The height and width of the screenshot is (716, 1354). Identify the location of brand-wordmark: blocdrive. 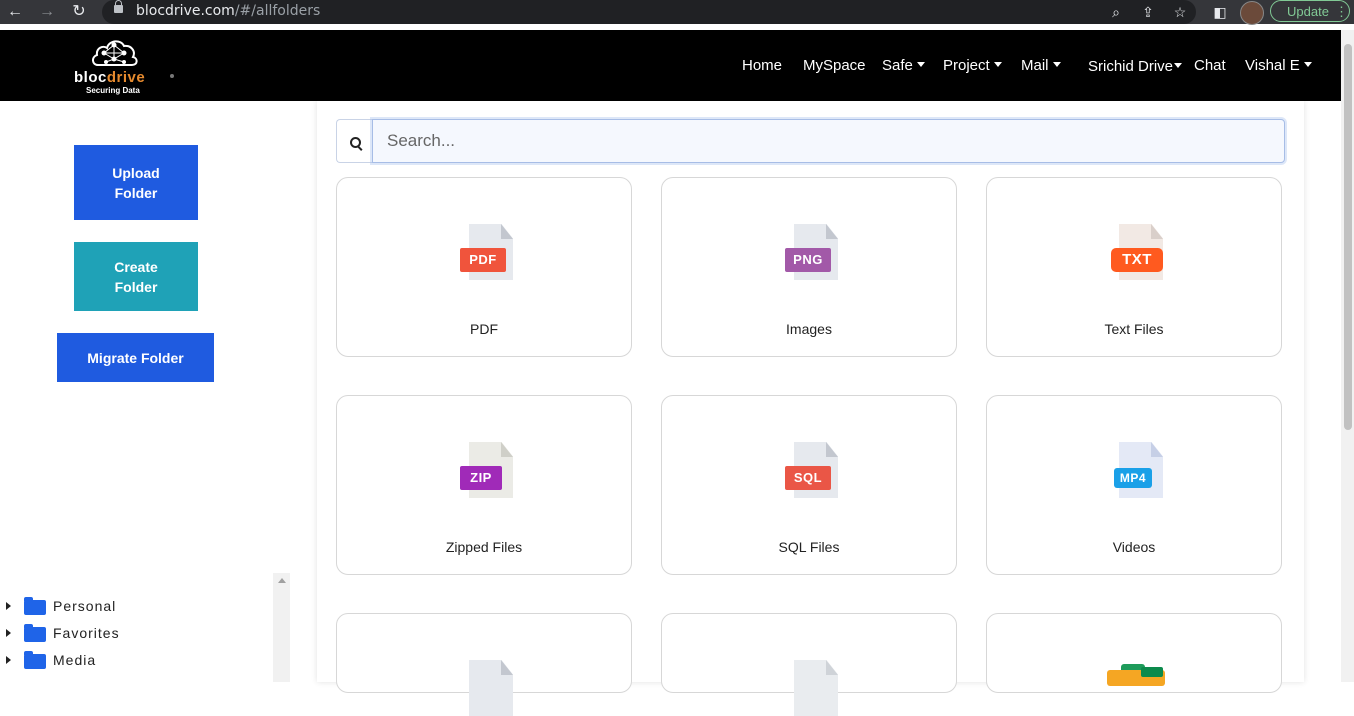
(109, 77).